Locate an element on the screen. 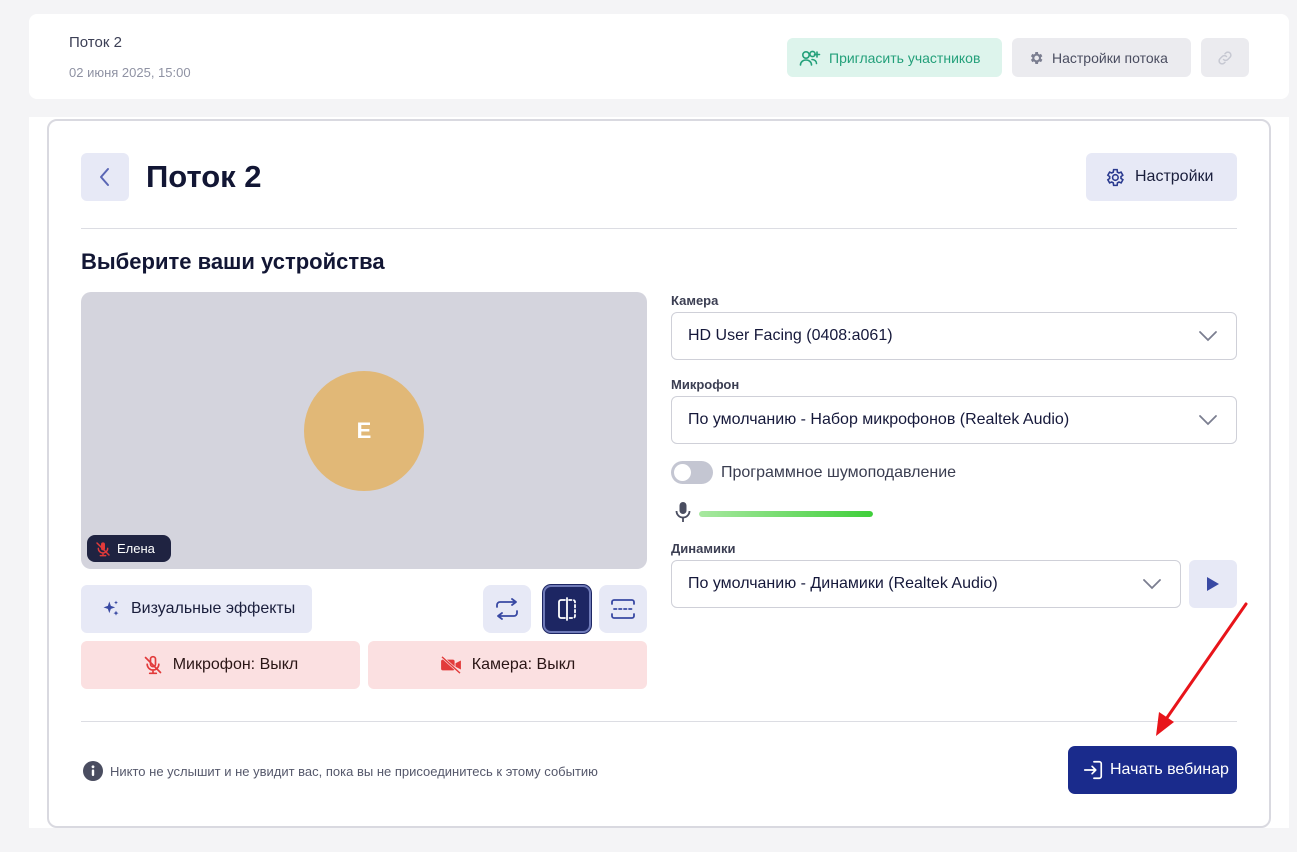 This screenshot has width=1297, height=852. annotation-arrow is located at coordinates (1202, 669).